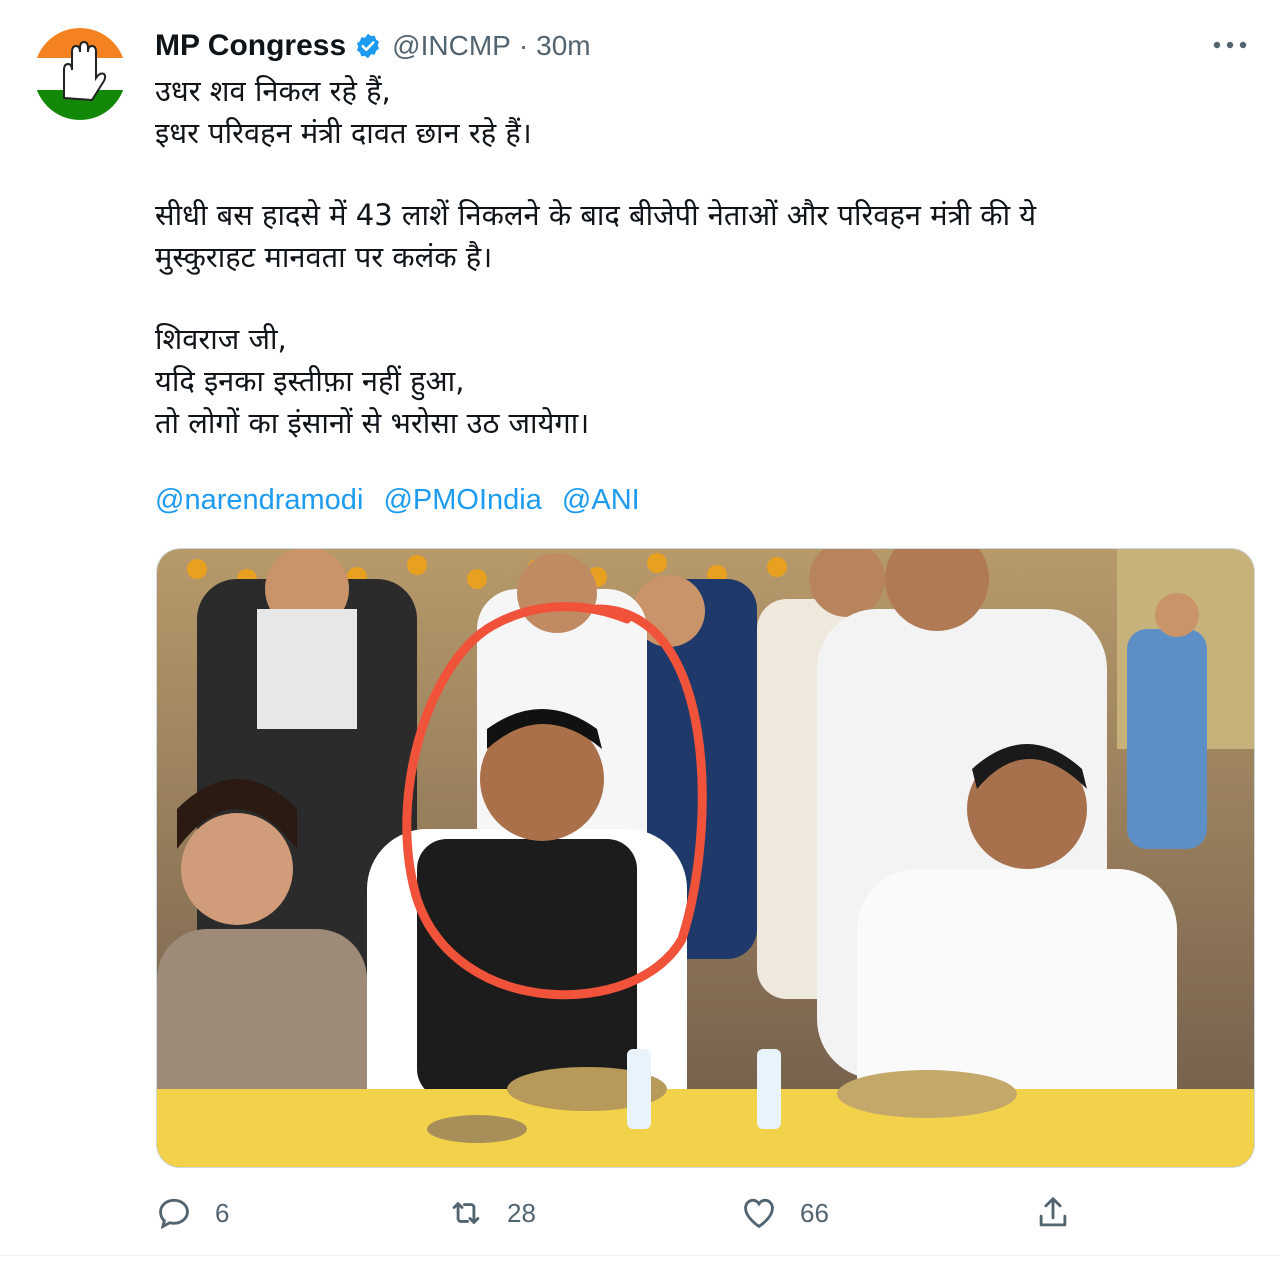 Image resolution: width=1280 pixels, height=1266 pixels. Describe the element at coordinates (491, 1213) in the screenshot. I see `retweet-button: 28` at that location.